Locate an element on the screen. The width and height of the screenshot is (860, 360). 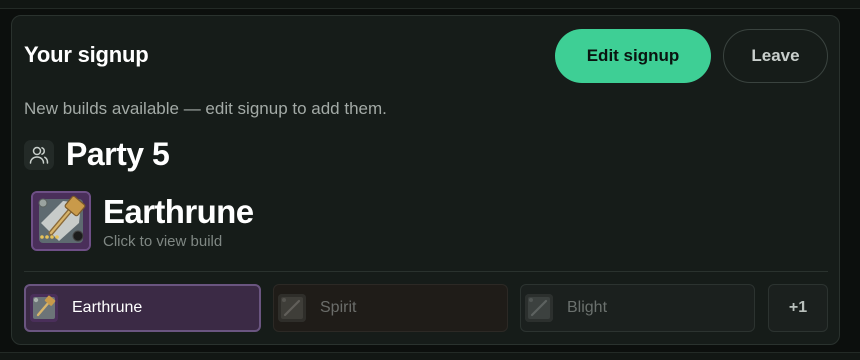
build-link: Earthrune Click to view build is located at coordinates (142, 221).